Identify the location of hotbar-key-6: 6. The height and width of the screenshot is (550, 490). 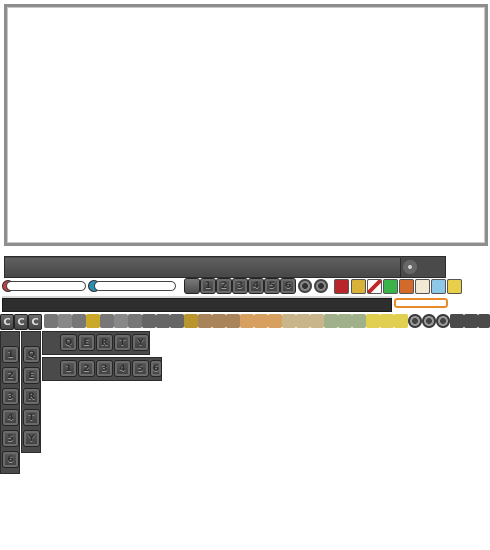
(288, 286).